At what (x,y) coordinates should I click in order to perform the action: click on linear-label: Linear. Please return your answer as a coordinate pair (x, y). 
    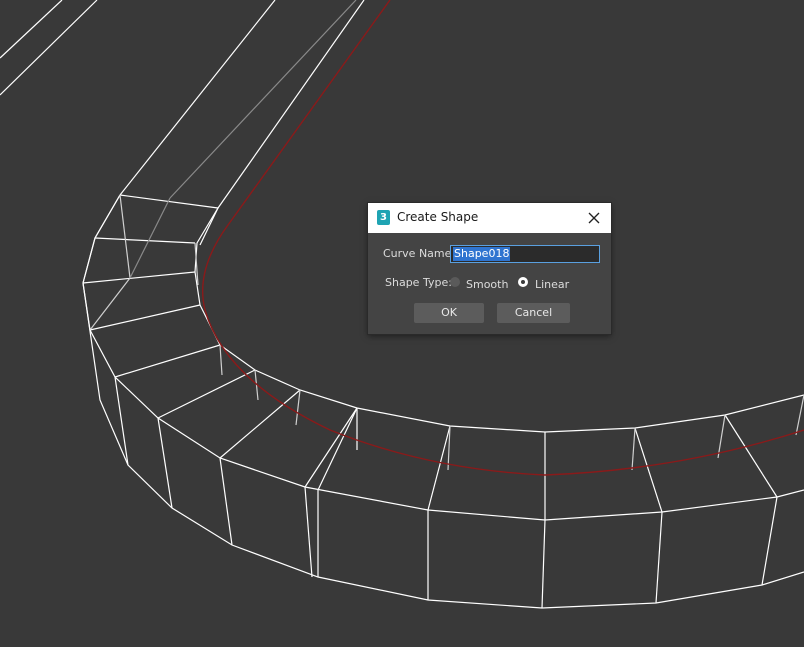
    Looking at the image, I should click on (552, 284).